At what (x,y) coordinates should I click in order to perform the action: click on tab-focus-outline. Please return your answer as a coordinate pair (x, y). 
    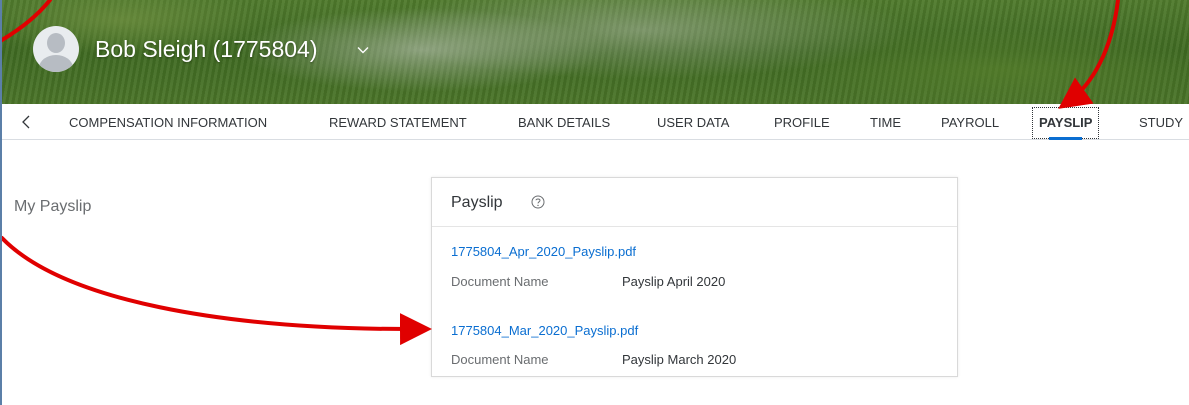
    Looking at the image, I should click on (1066, 123).